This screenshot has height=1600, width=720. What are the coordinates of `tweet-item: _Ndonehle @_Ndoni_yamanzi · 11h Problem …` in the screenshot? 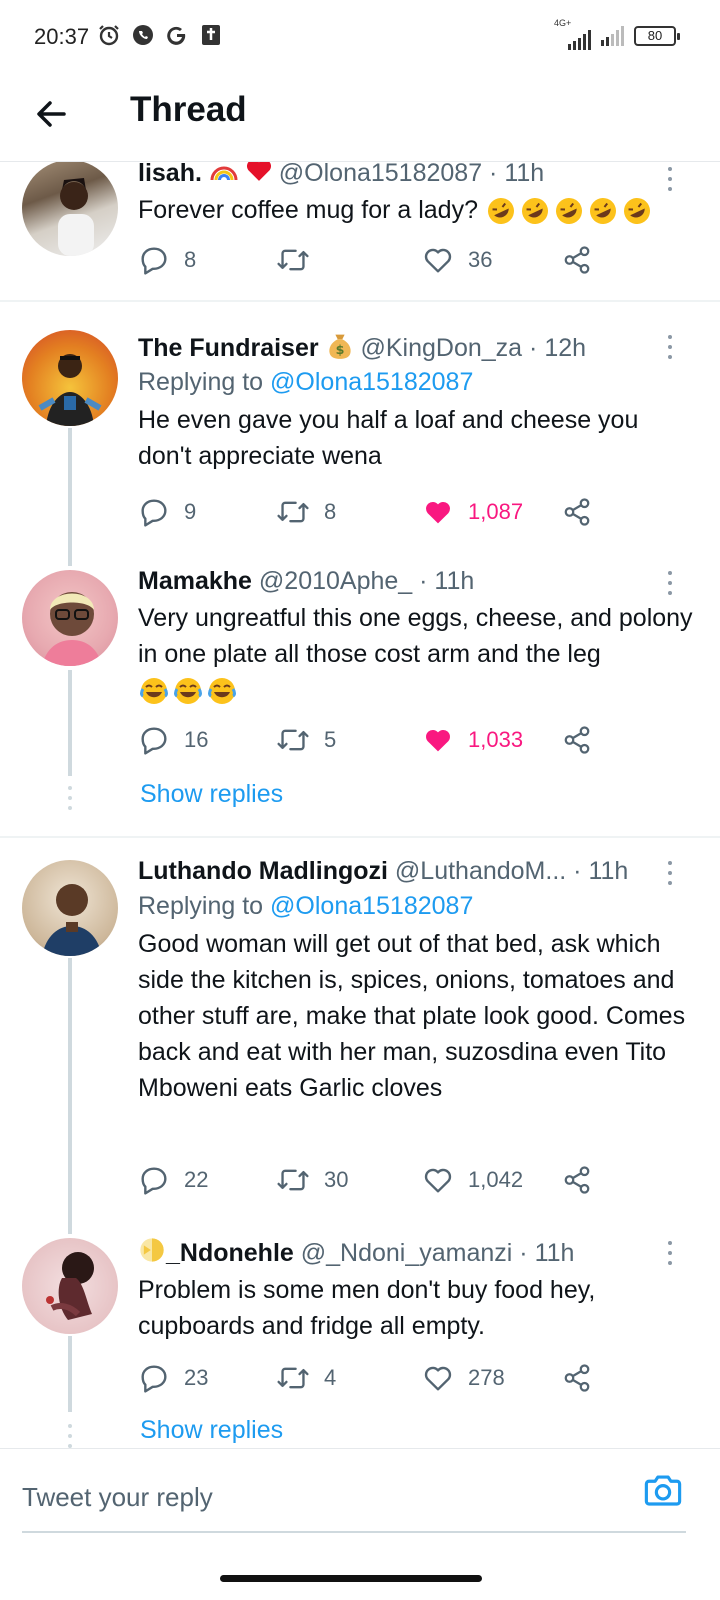 It's located at (360, 1341).